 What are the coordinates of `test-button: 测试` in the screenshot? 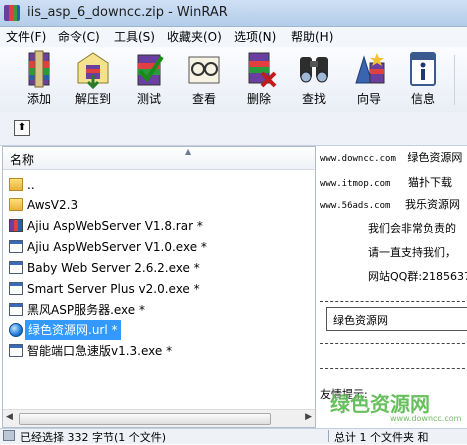 It's located at (149, 79).